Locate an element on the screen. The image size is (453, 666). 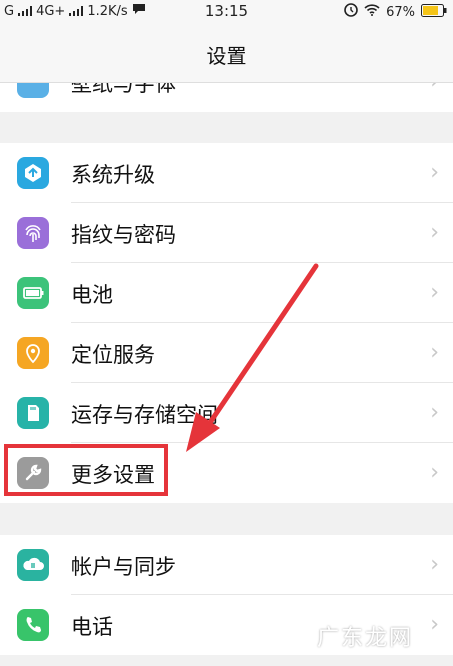
annotation-arrow-icon is located at coordinates (252, 357).